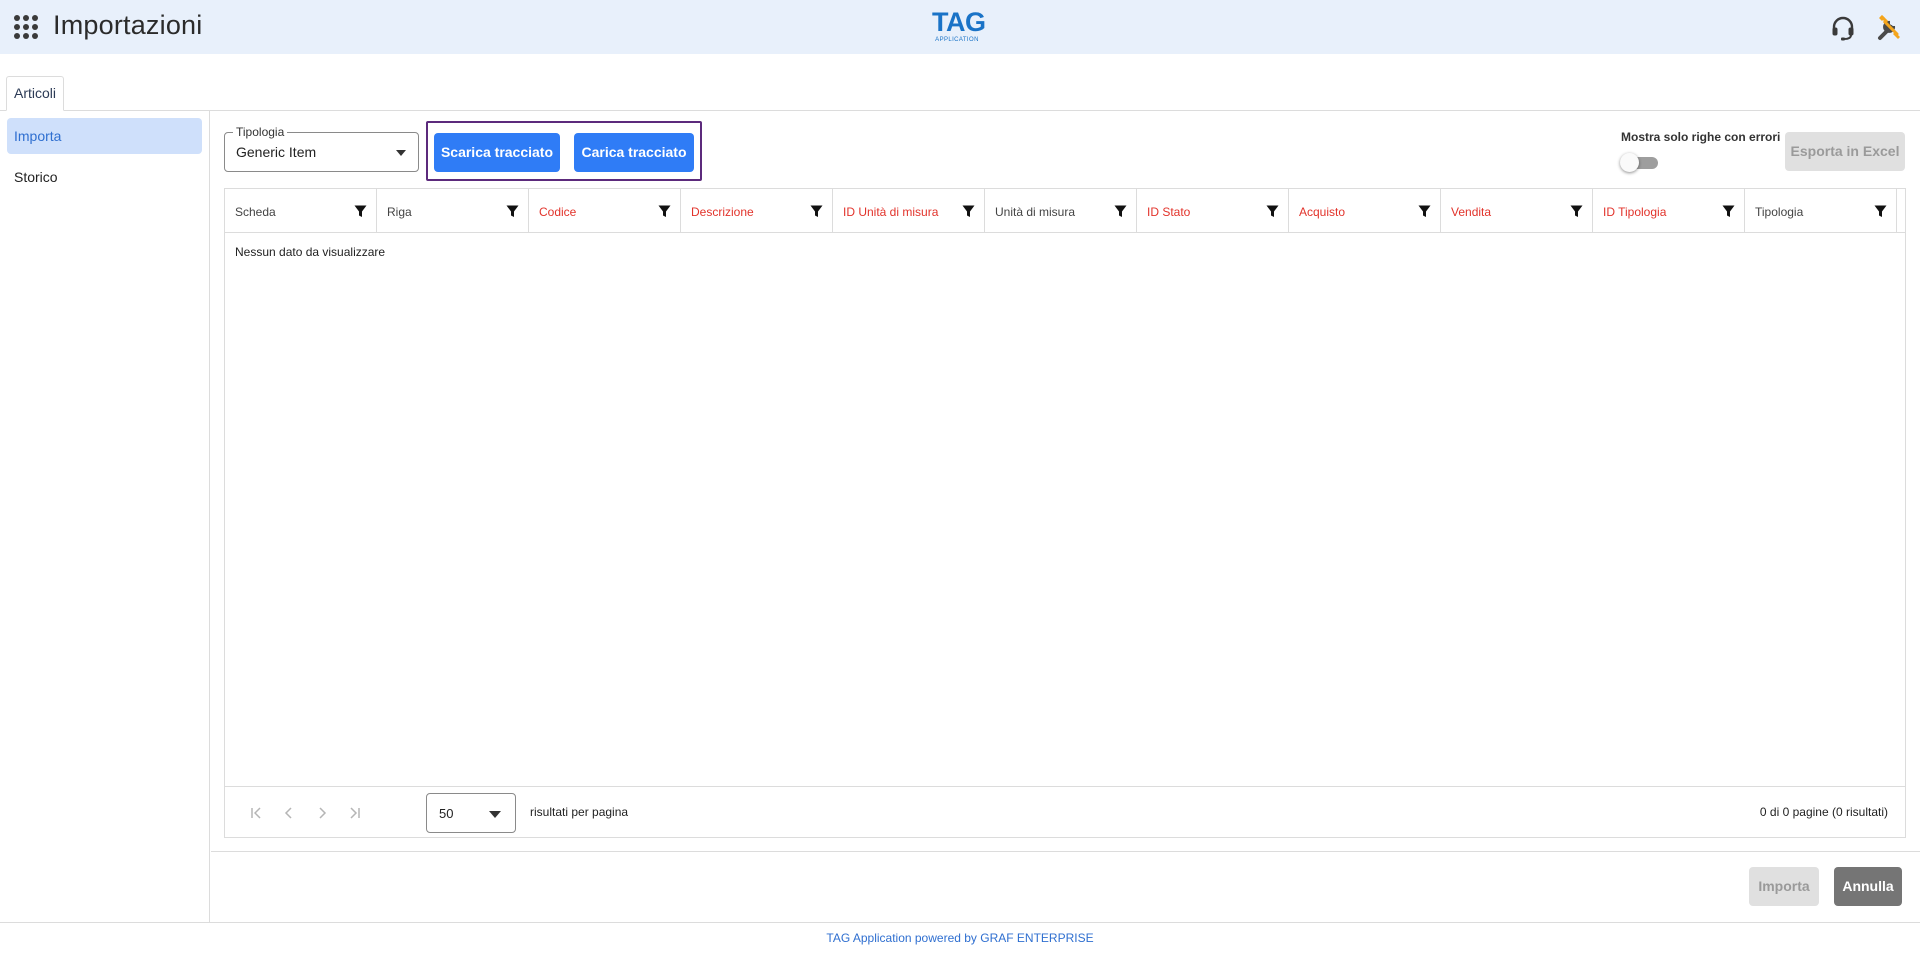 The width and height of the screenshot is (1920, 953). I want to click on headset-support-icon, so click(1843, 28).